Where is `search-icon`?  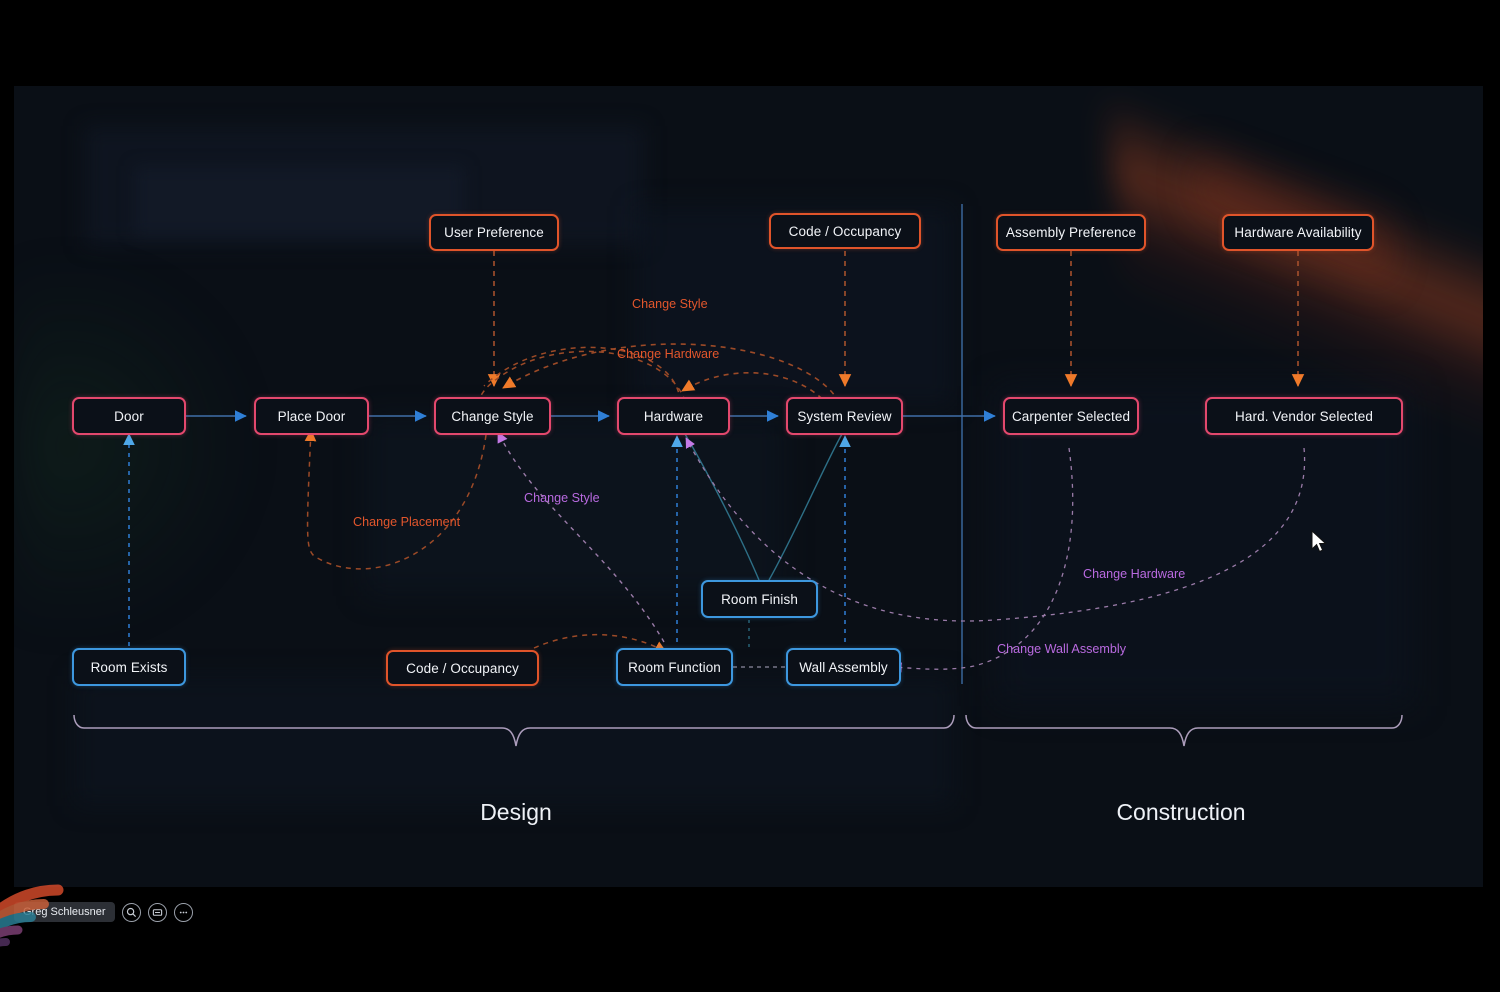
search-icon is located at coordinates (131, 912).